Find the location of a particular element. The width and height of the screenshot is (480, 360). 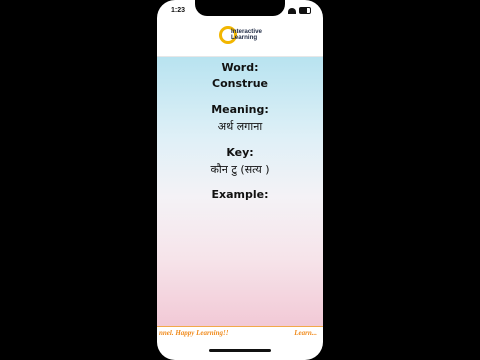

logo-line-2: Learning is located at coordinates (244, 38).